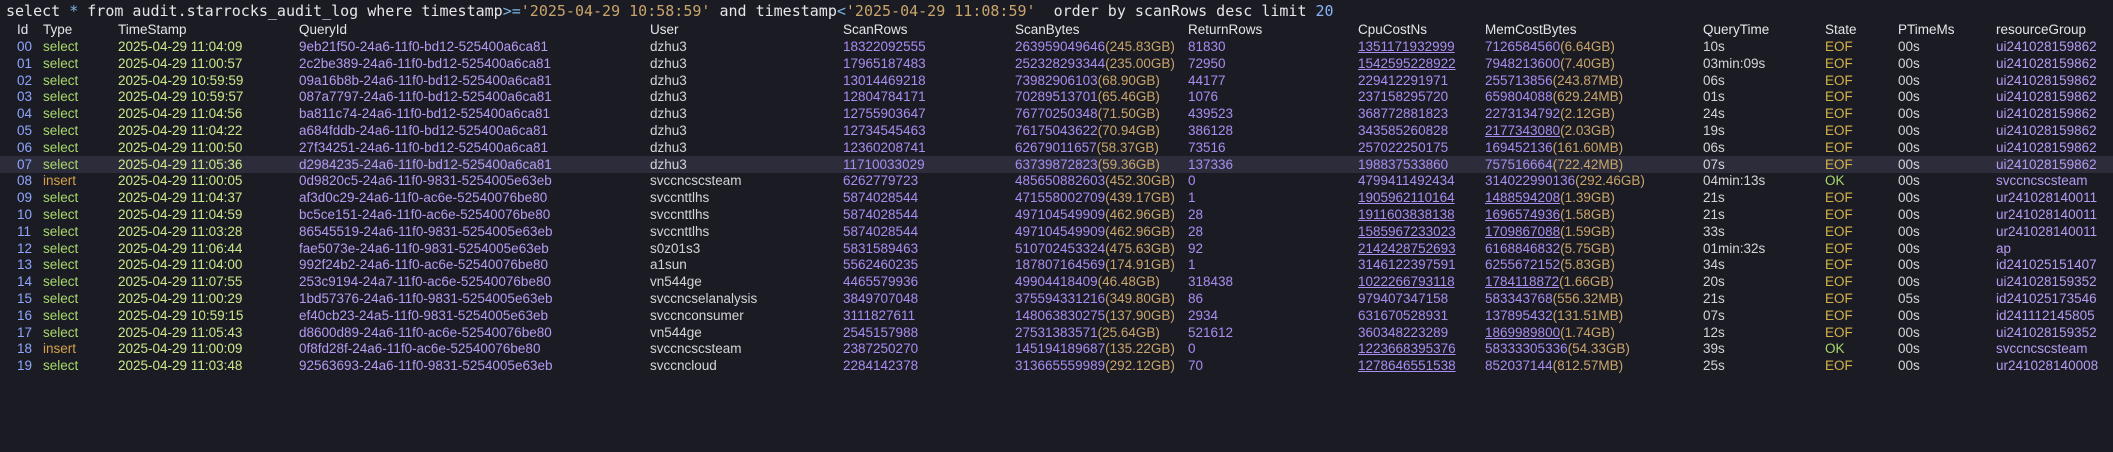 The image size is (2113, 452). What do you see at coordinates (2046, 282) in the screenshot?
I see `cell-resource-group: ui241028159352` at bounding box center [2046, 282].